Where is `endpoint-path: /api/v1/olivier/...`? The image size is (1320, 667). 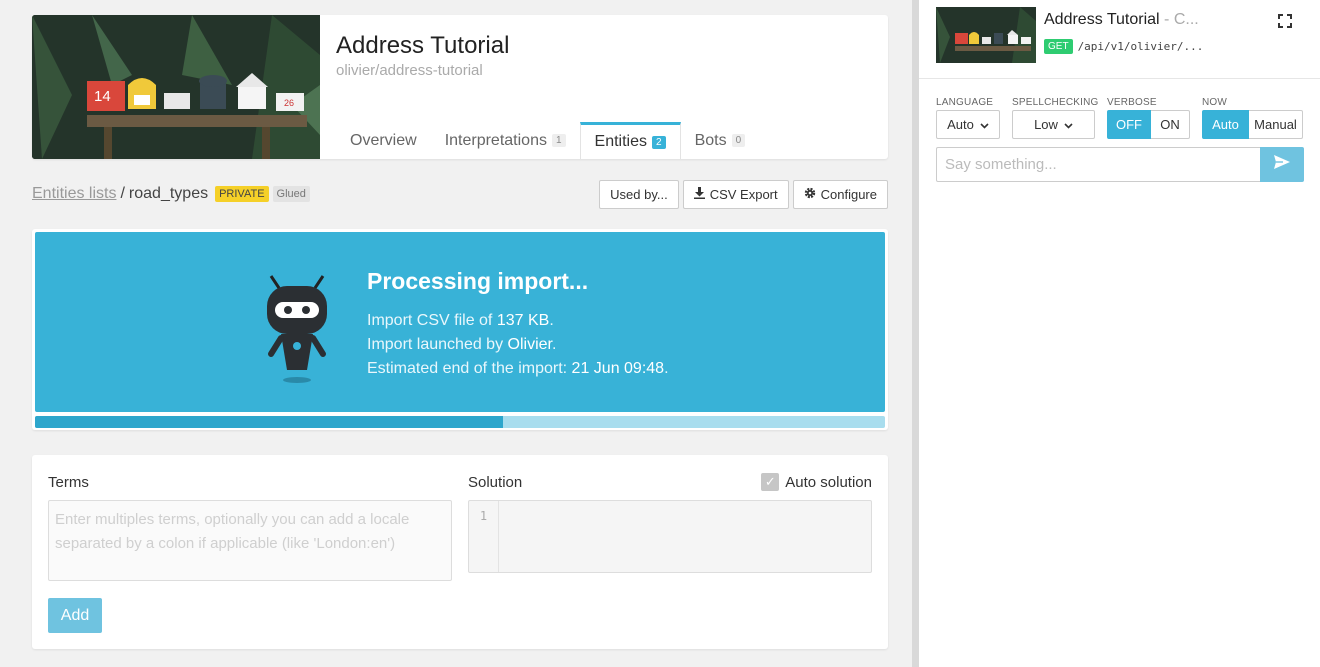 endpoint-path: /api/v1/olivier/... is located at coordinates (1141, 46).